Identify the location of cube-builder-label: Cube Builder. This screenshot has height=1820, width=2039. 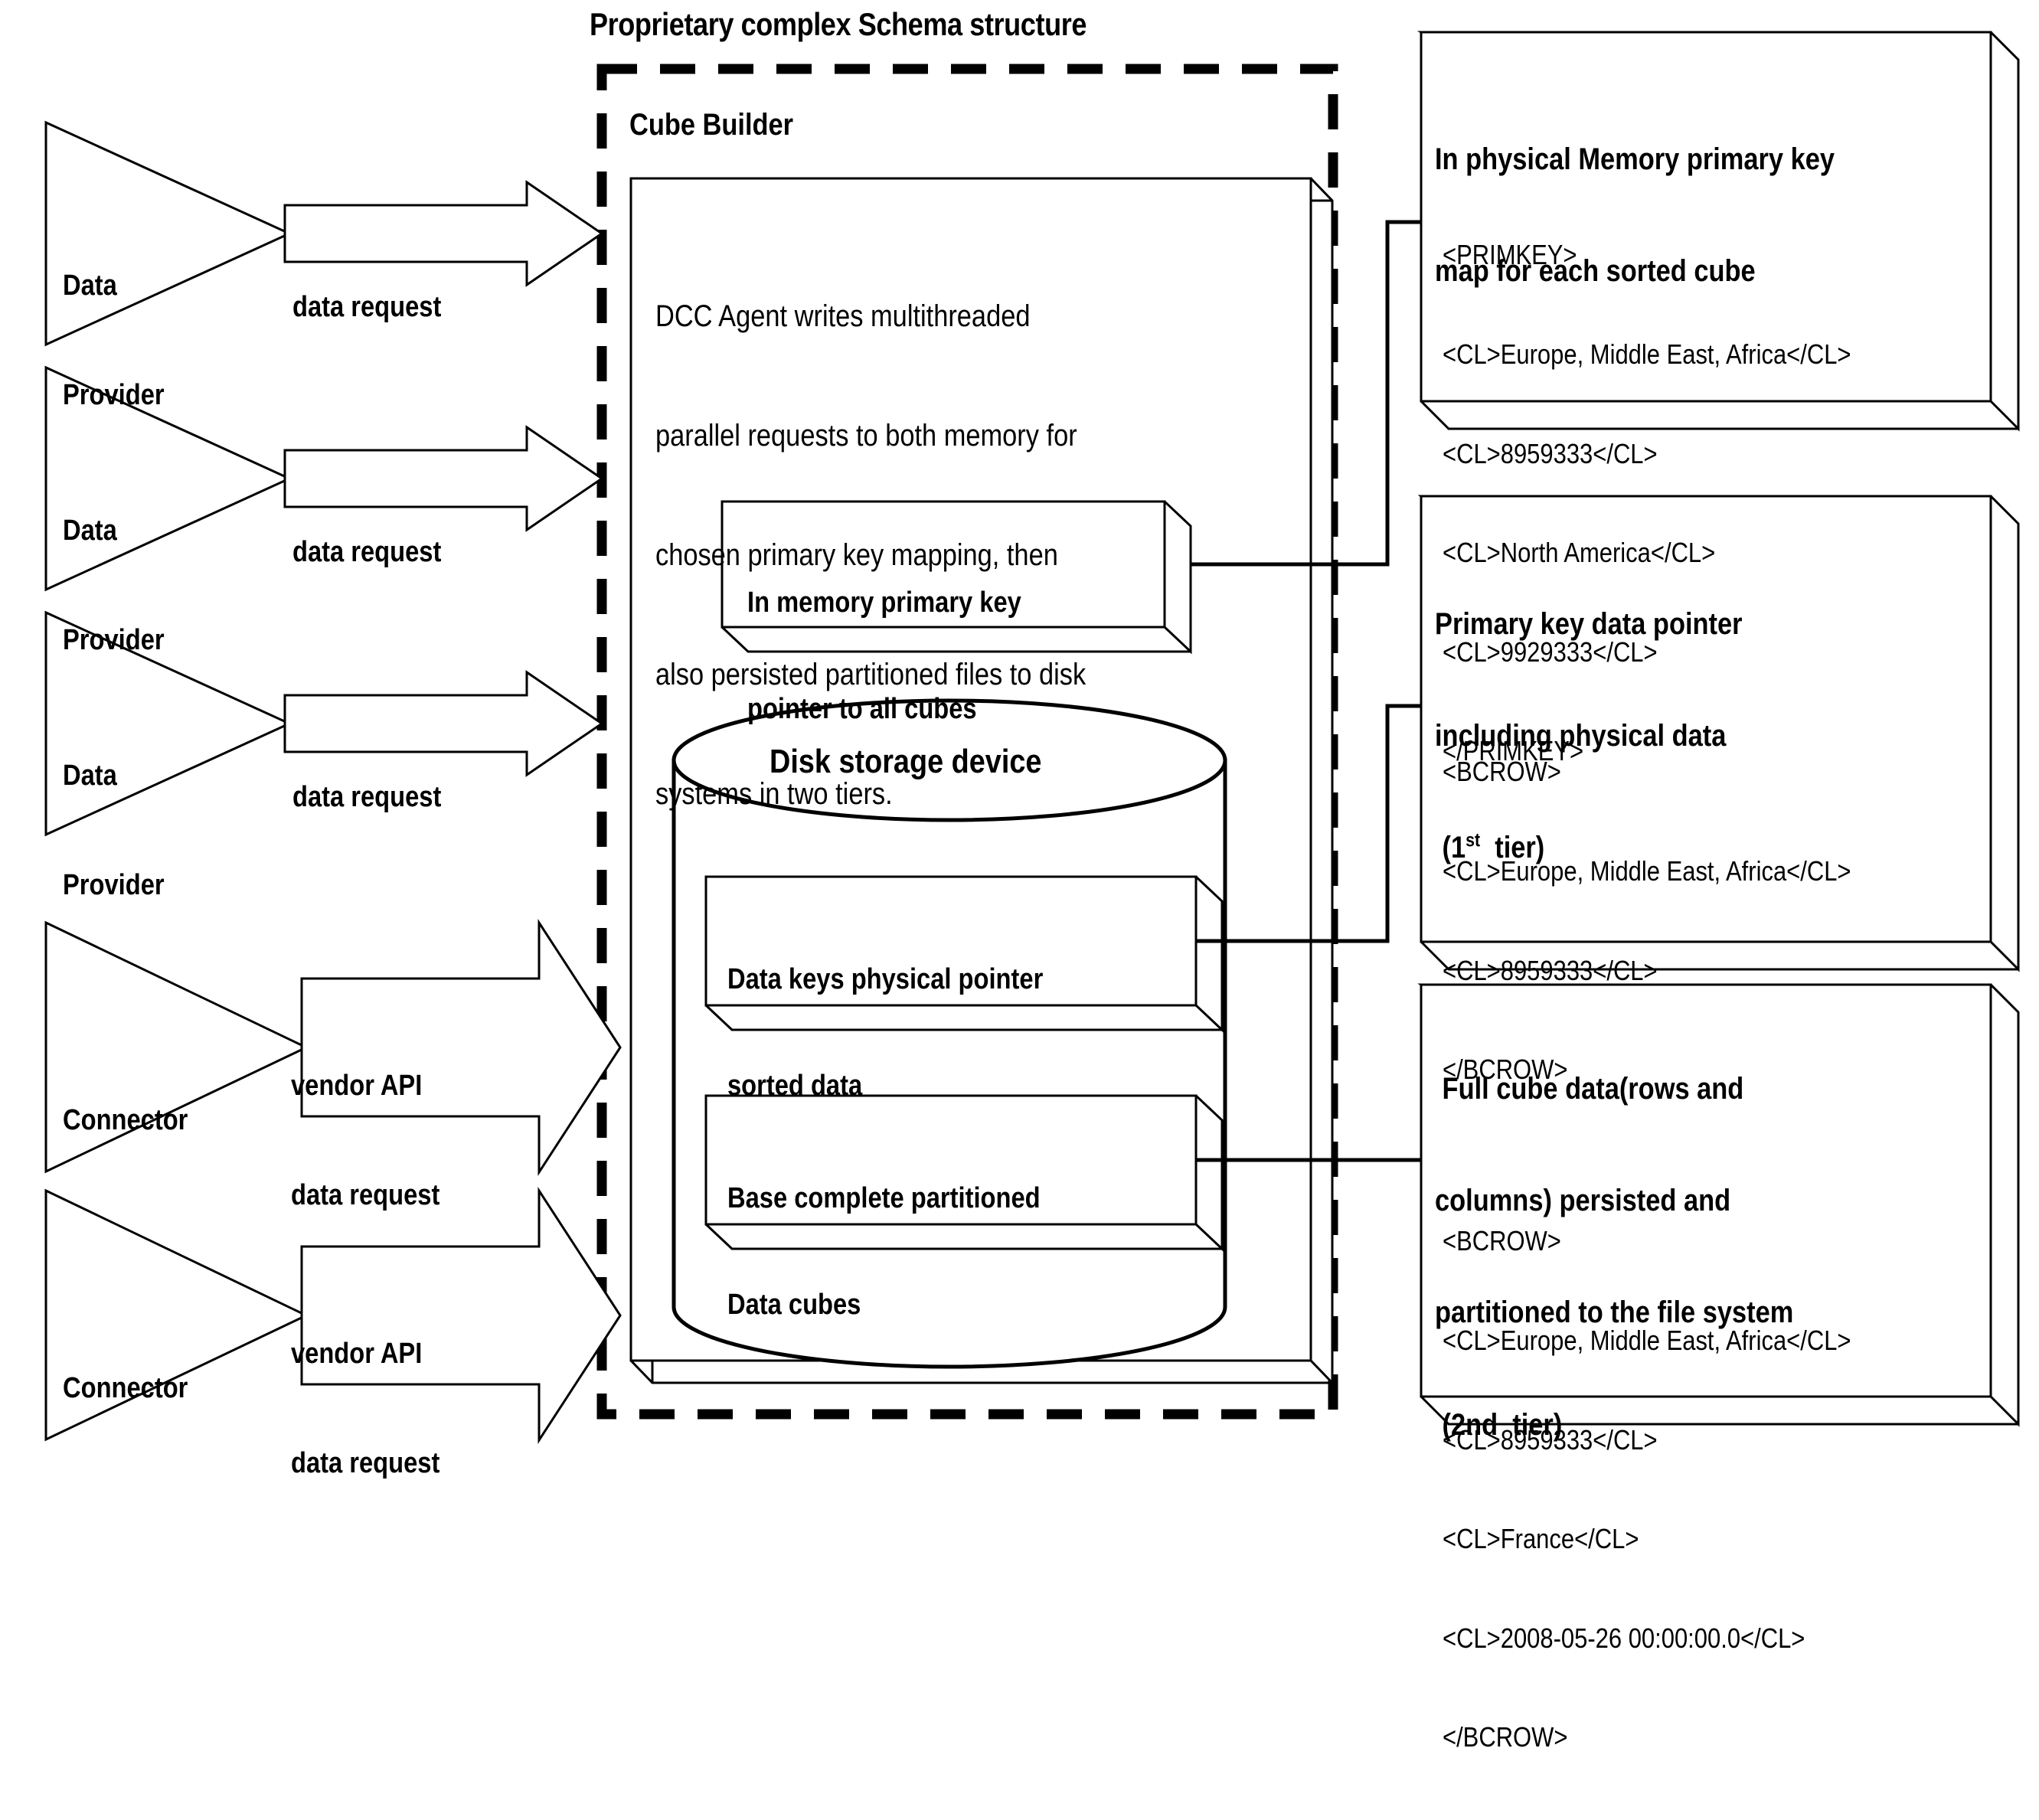
(711, 125).